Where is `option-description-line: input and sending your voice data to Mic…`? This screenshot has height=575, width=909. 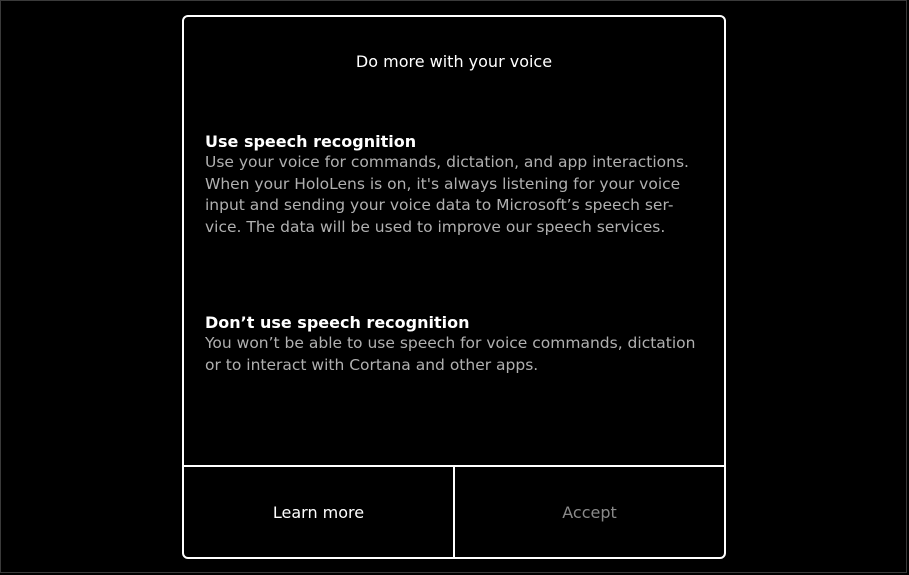
option-description-line: input and sending your voice data to Mic… is located at coordinates (439, 205).